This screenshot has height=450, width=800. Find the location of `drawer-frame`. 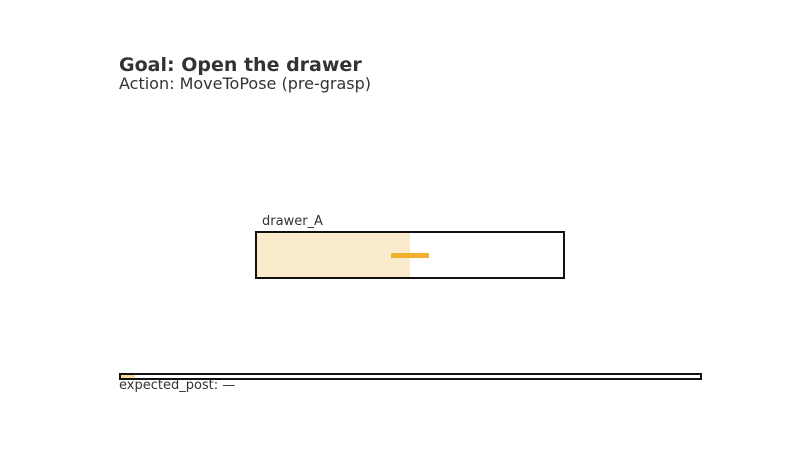

drawer-frame is located at coordinates (410, 255).